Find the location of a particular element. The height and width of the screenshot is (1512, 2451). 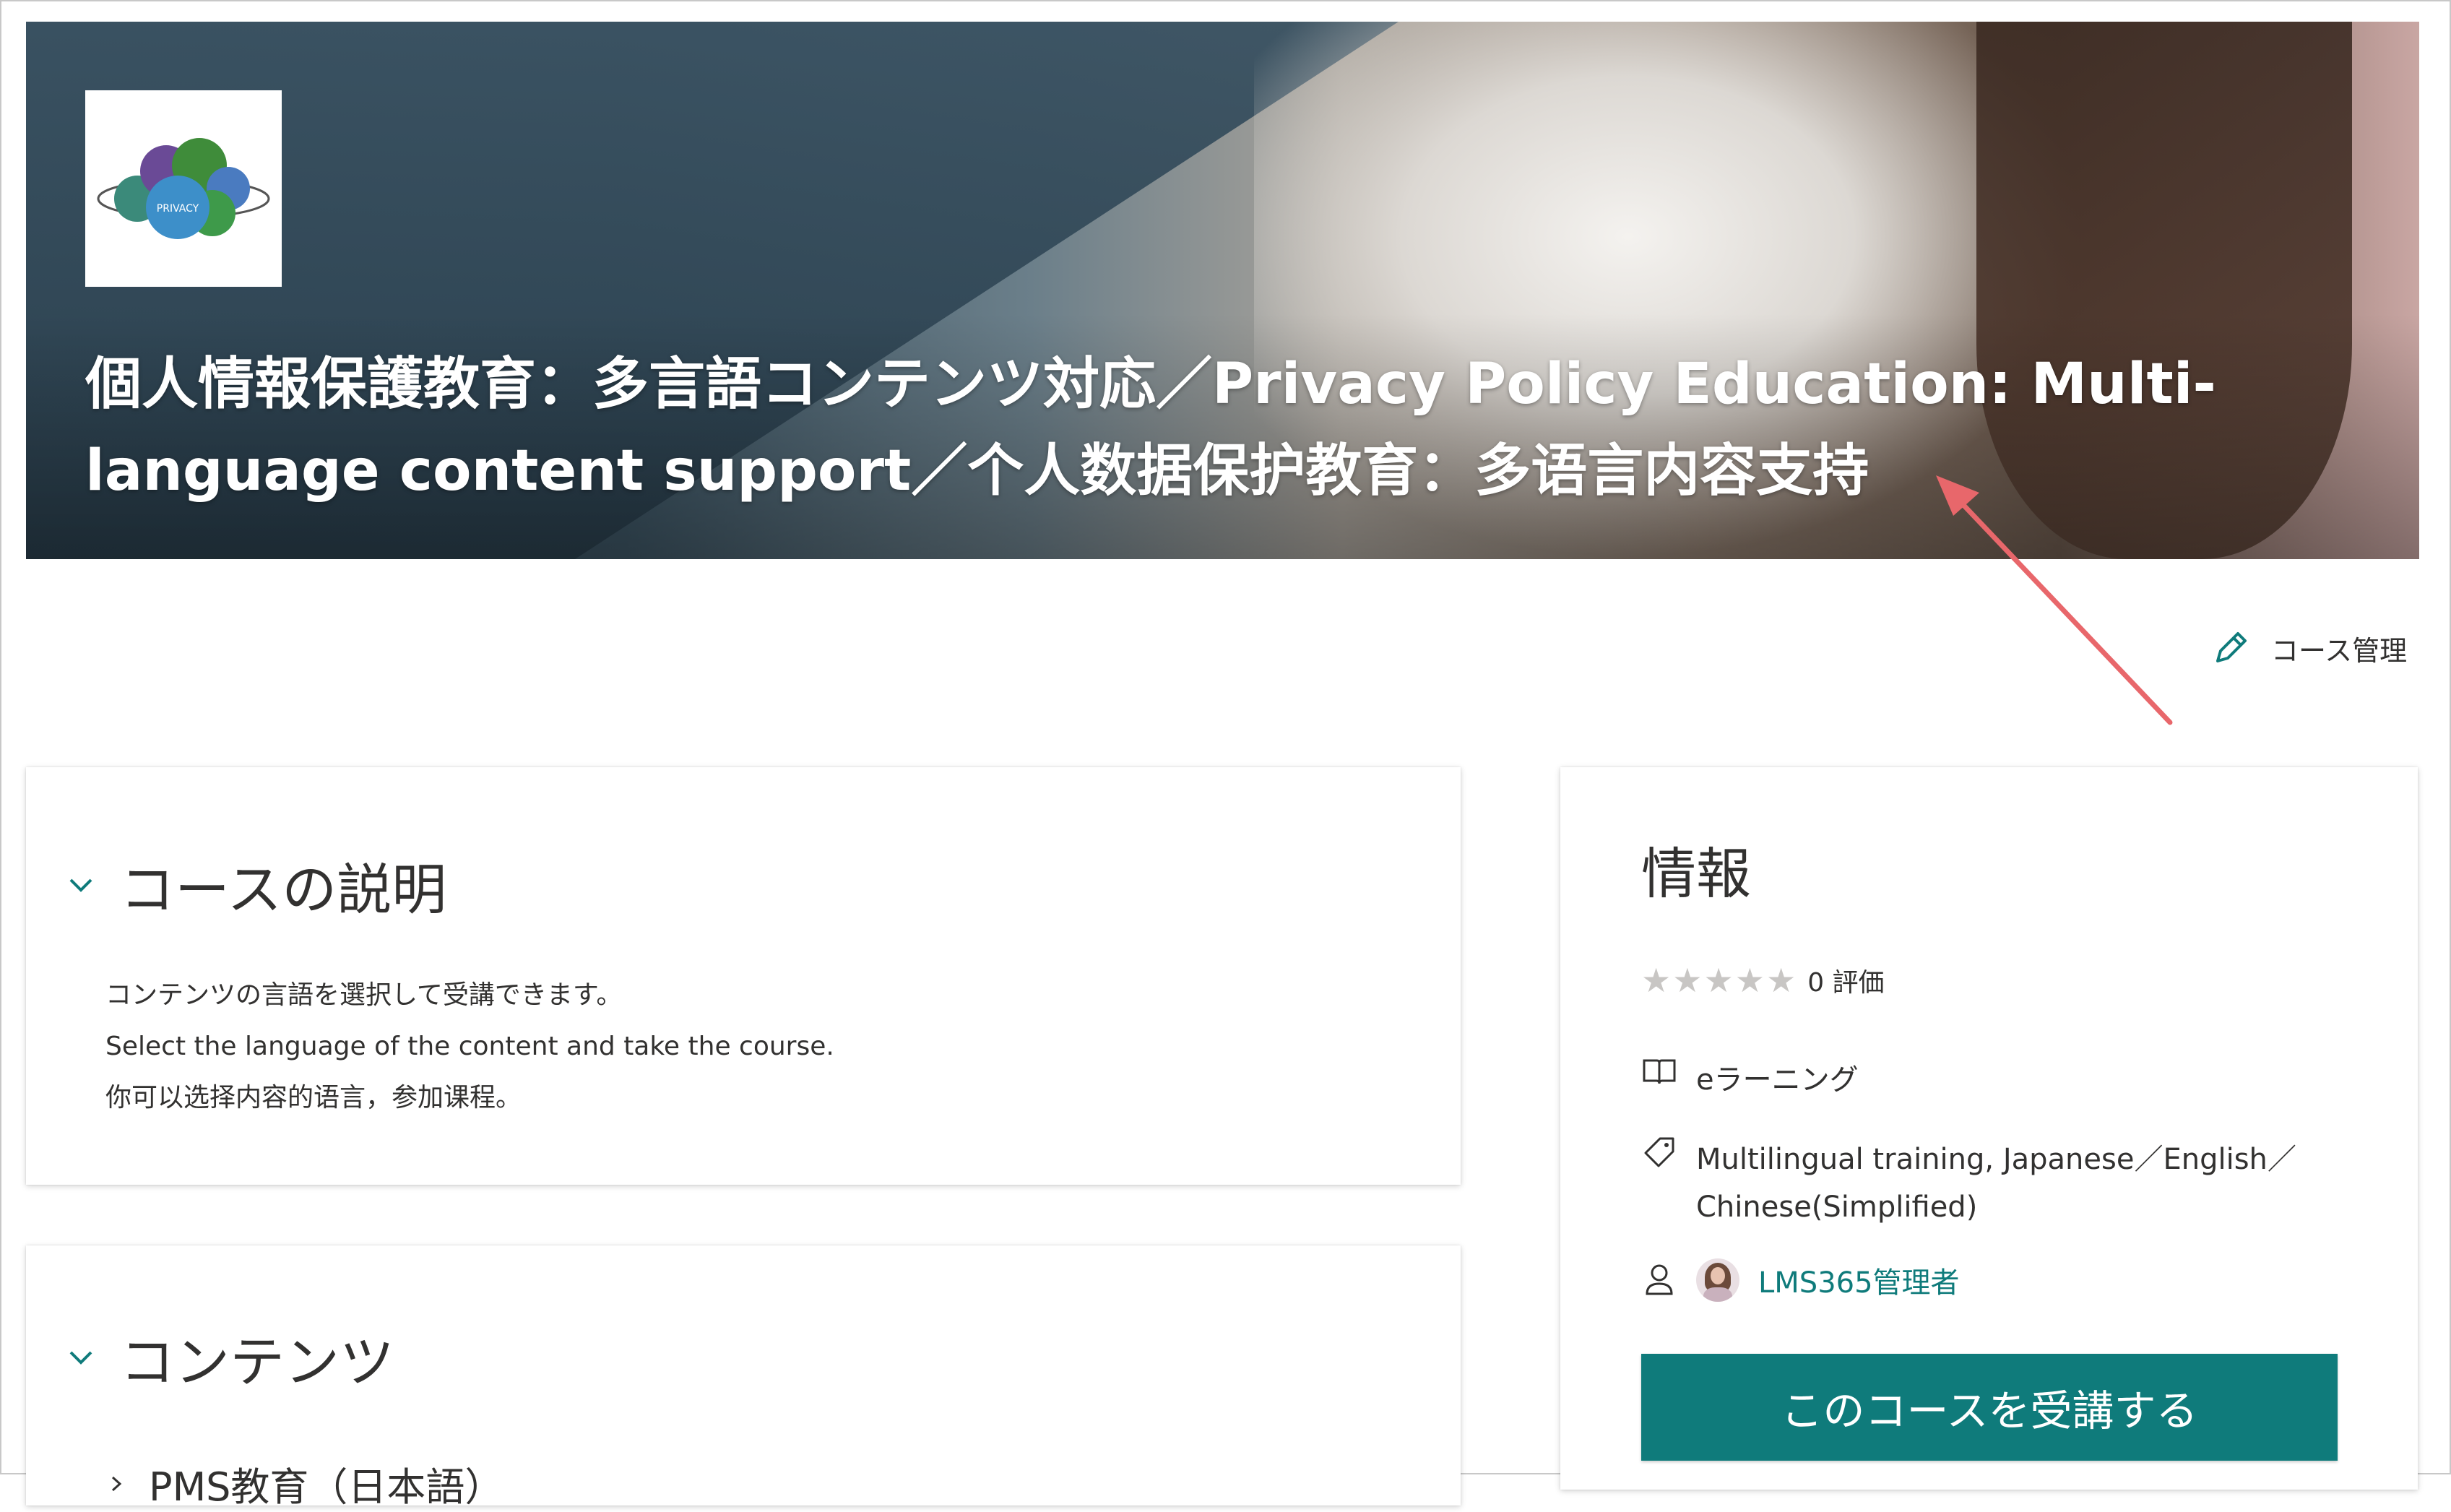

content-item: PMS教育（日本語） is located at coordinates (304, 1483).